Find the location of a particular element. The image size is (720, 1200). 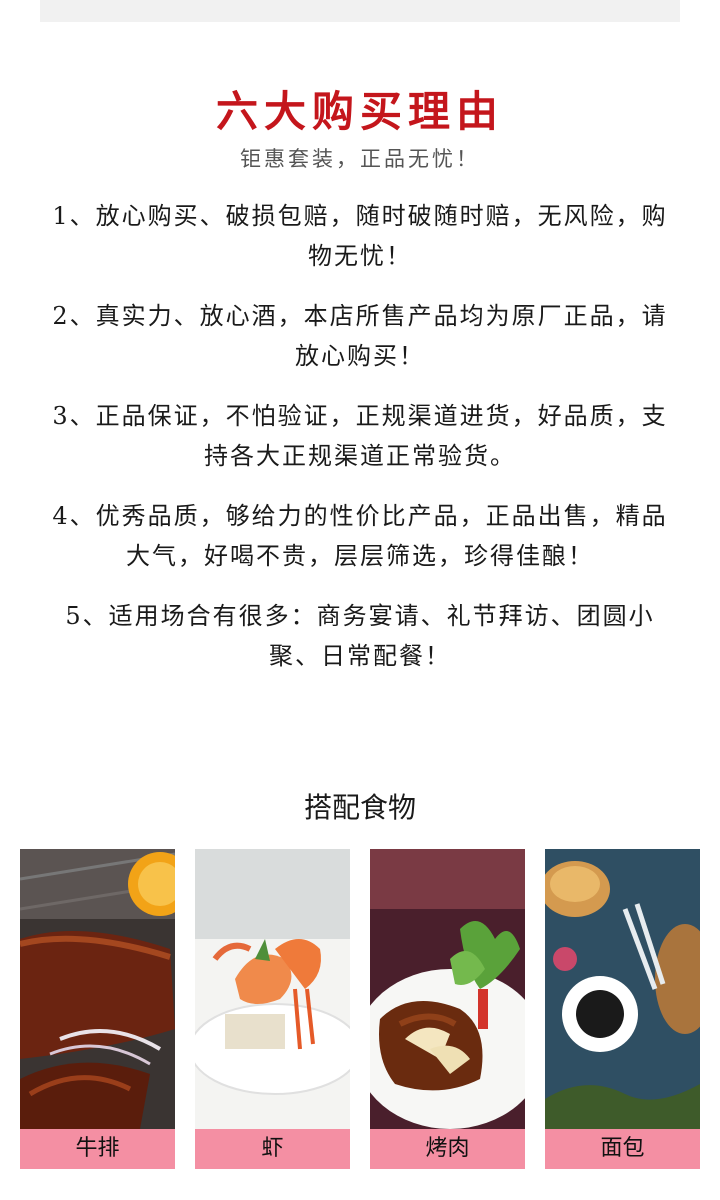

page-subheadline: 钜惠套装，正品无忧！ is located at coordinates (360, 159).